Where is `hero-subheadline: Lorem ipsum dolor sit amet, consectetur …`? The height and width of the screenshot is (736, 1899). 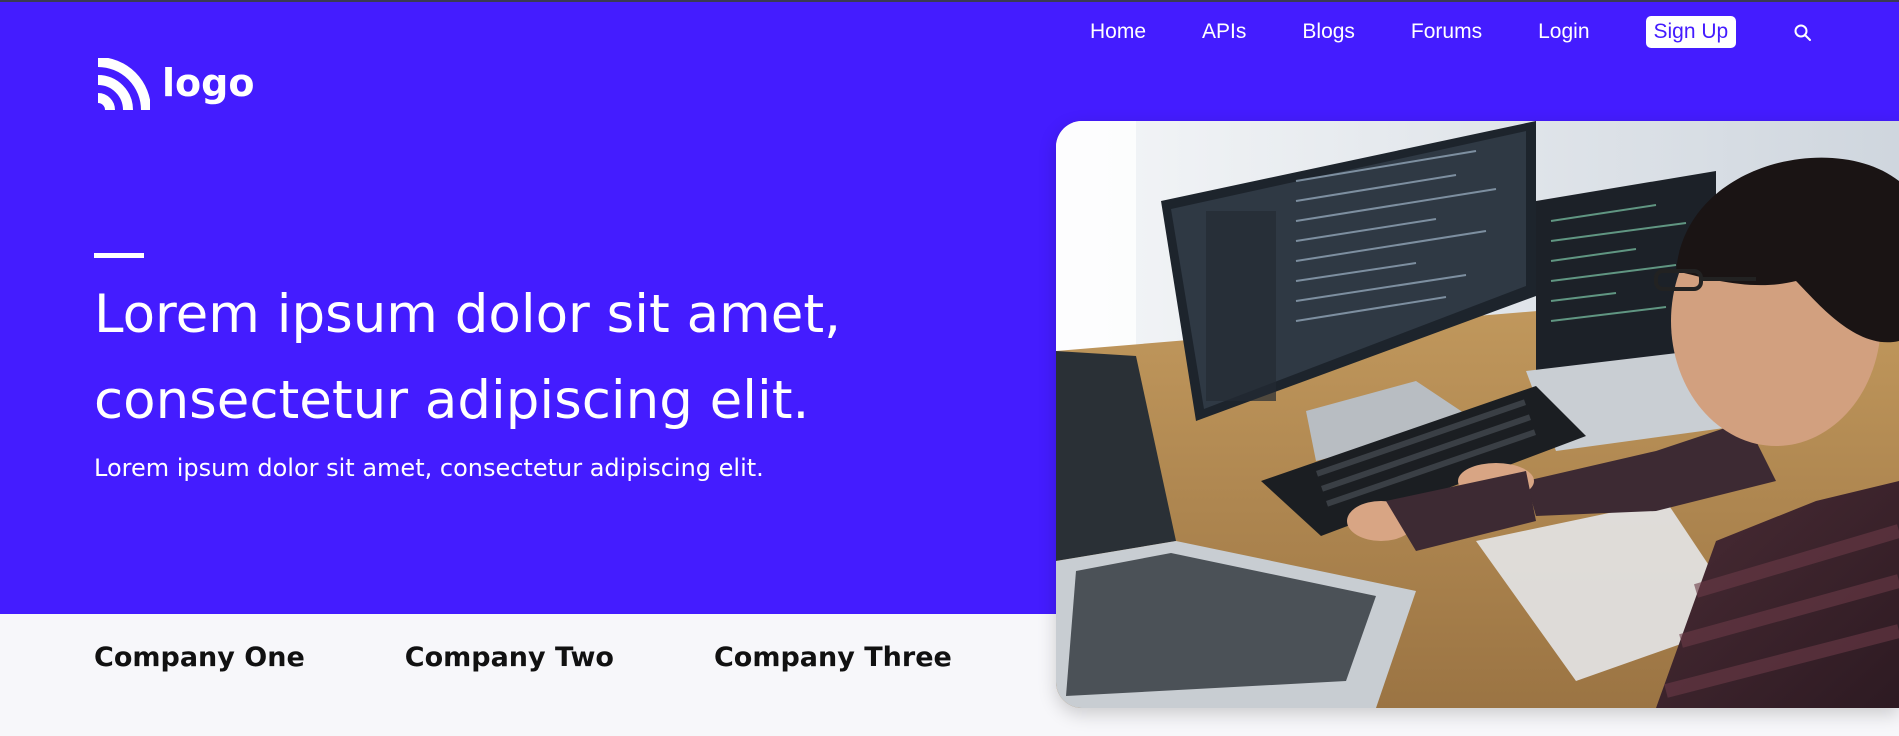
hero-subheadline: Lorem ipsum dolor sit amet, consectetur … is located at coordinates (429, 468).